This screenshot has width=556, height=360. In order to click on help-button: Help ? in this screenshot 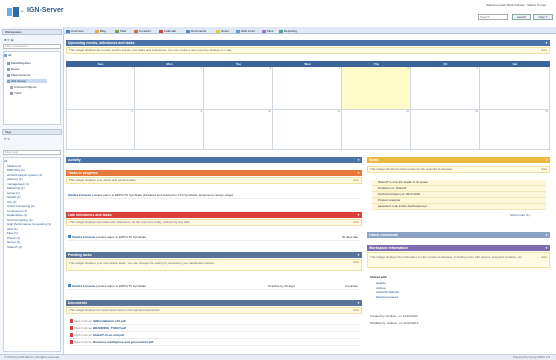, I will do `click(543, 17)`.